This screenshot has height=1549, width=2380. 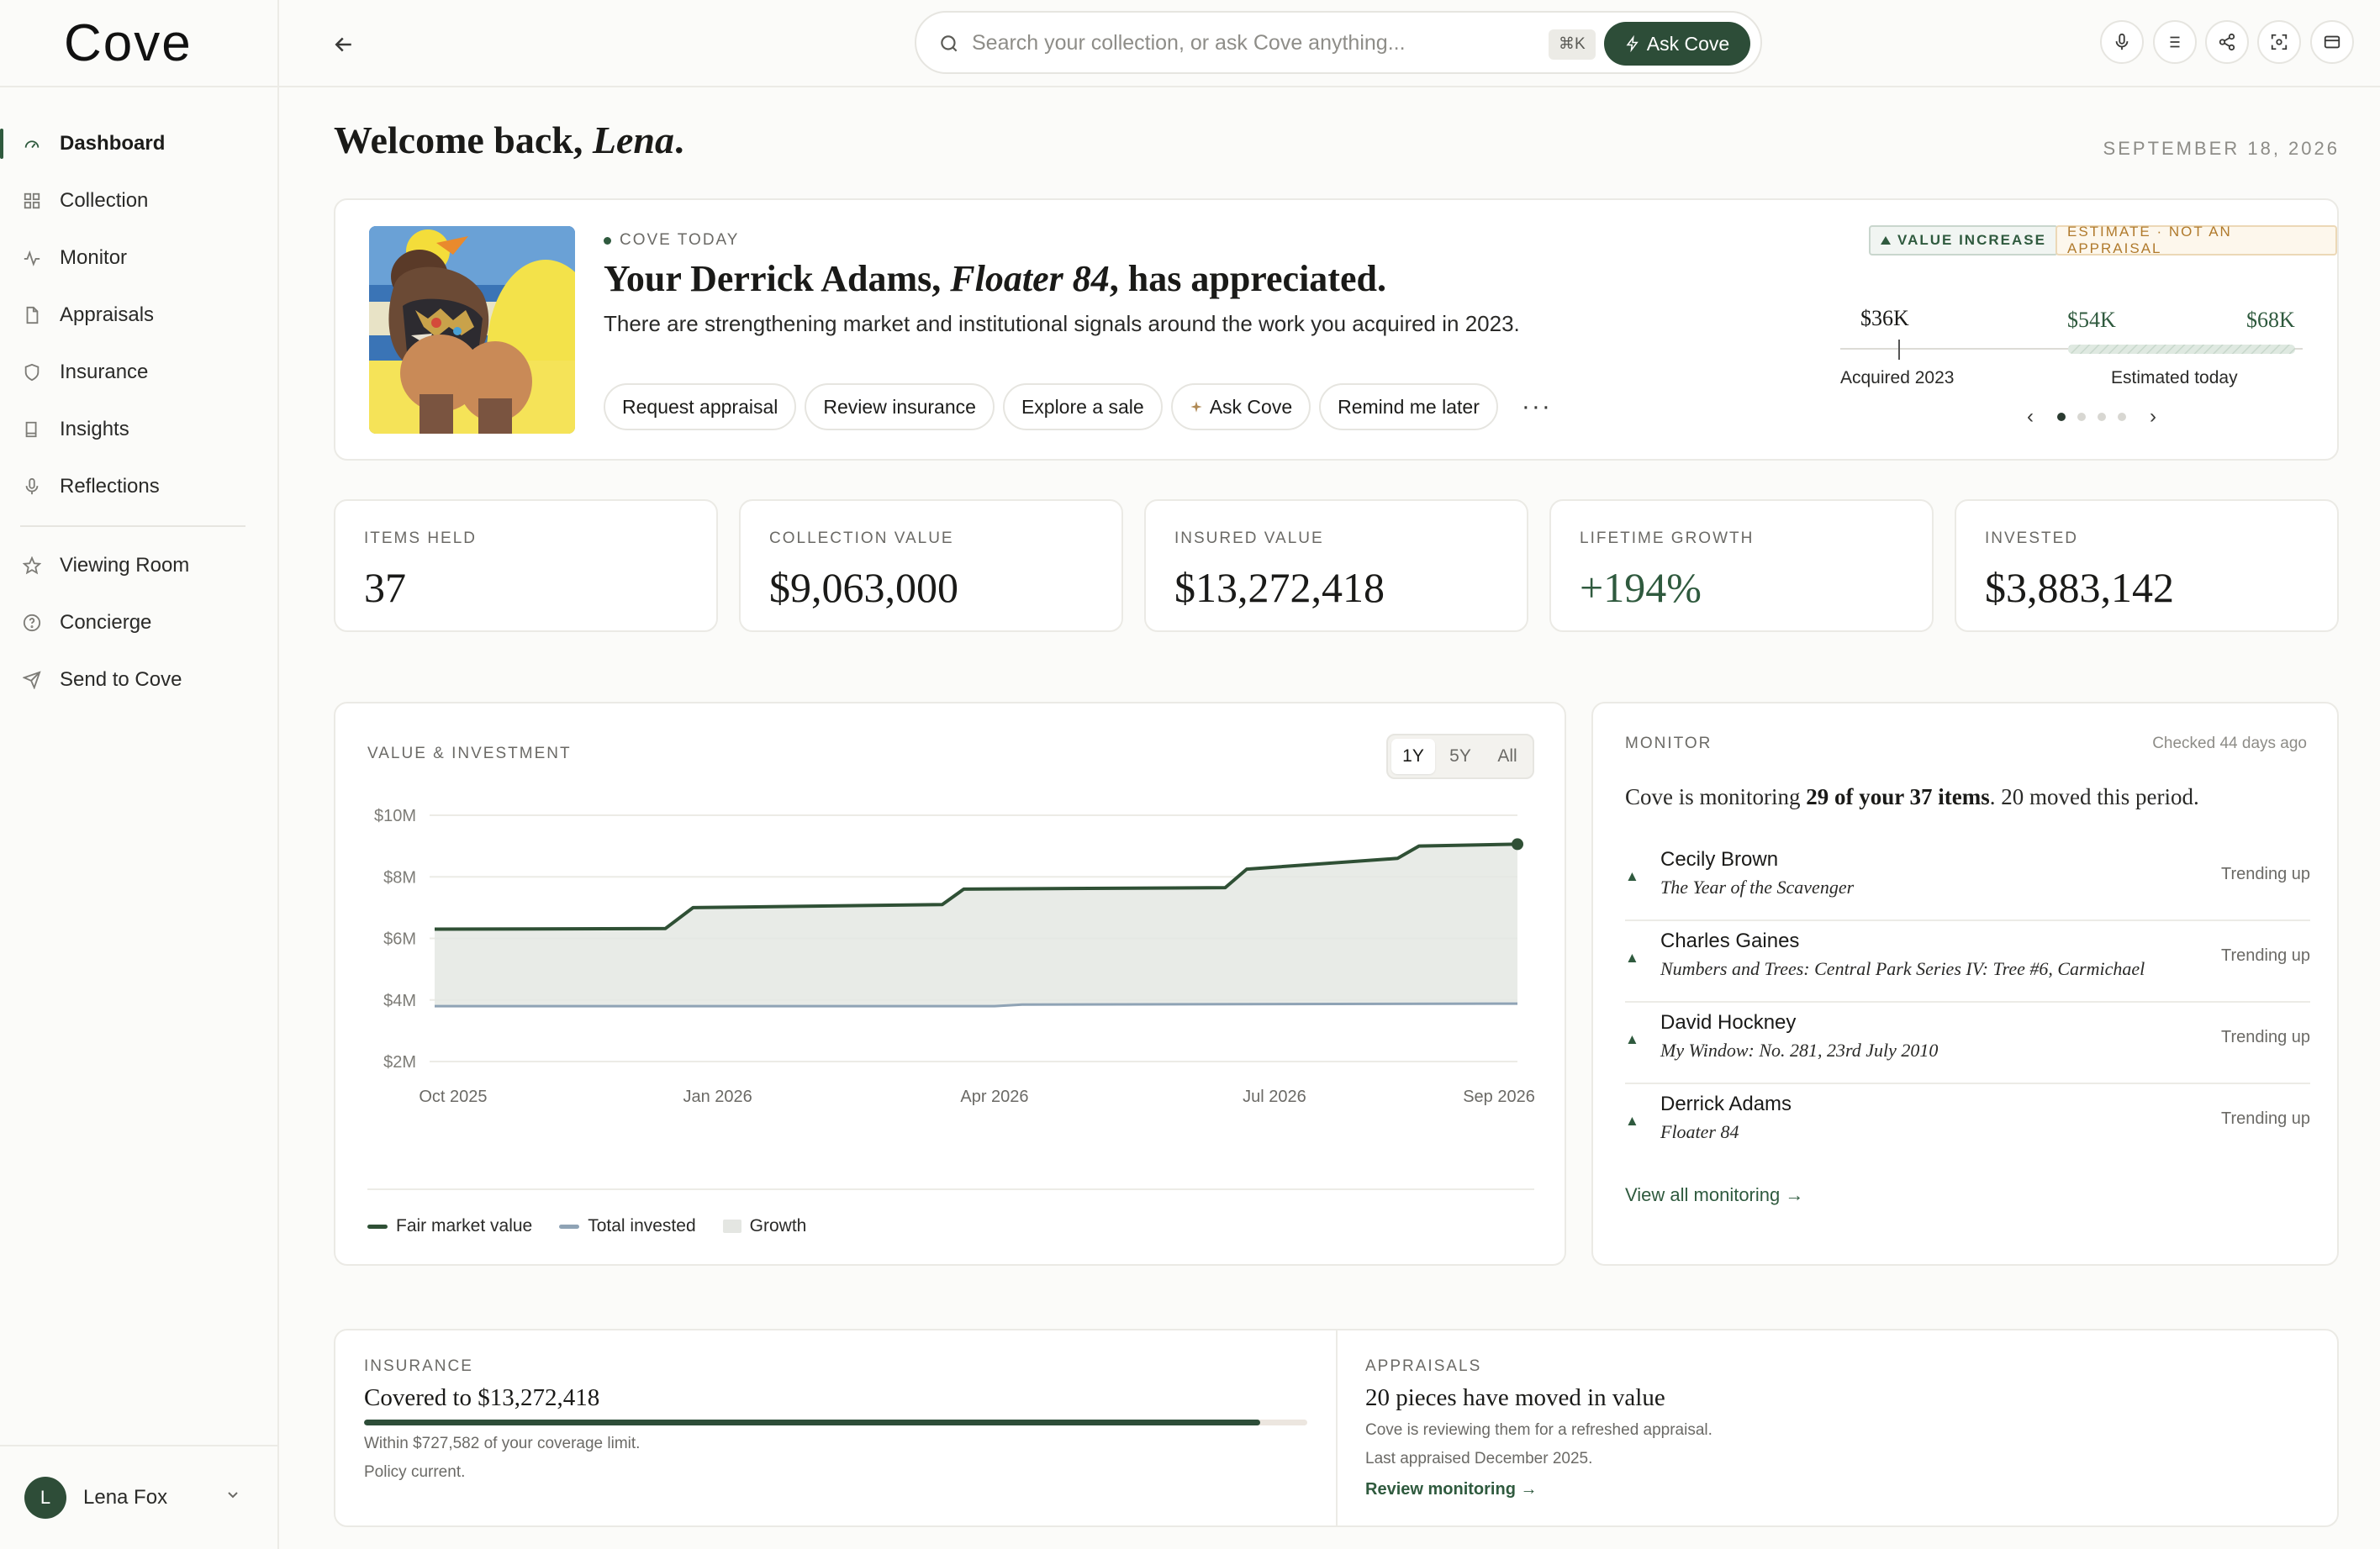 What do you see at coordinates (463, 140) in the screenshot?
I see `welcome-prefix: Welcome back,` at bounding box center [463, 140].